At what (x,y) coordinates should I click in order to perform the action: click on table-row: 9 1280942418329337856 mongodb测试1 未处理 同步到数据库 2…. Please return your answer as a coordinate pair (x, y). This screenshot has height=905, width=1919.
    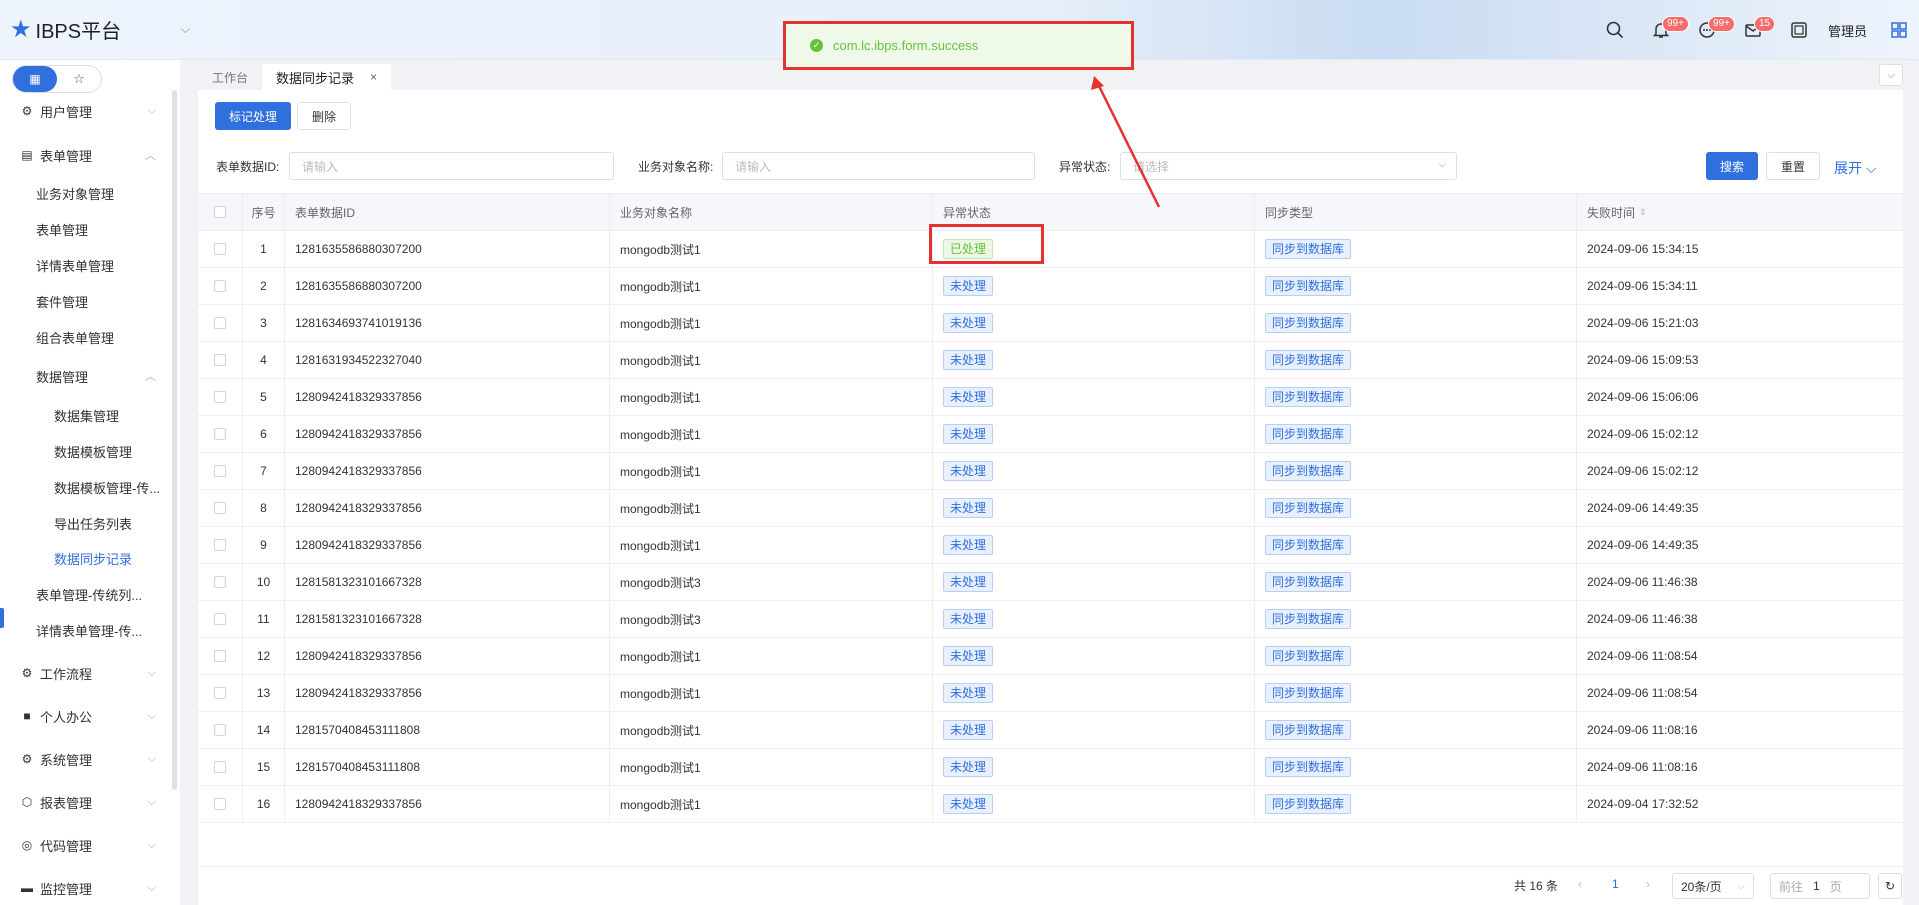
    Looking at the image, I should click on (1050, 545).